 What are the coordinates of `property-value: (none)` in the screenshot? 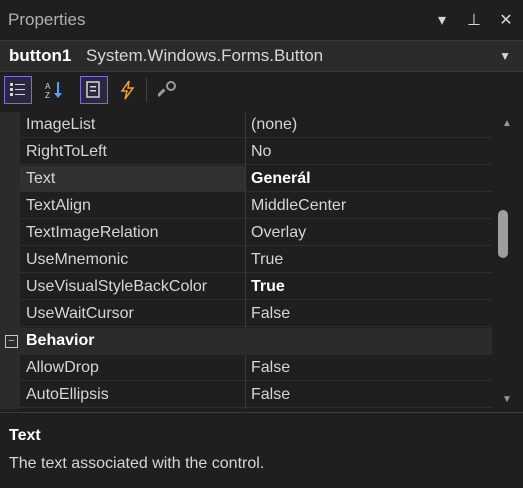 It's located at (369, 125).